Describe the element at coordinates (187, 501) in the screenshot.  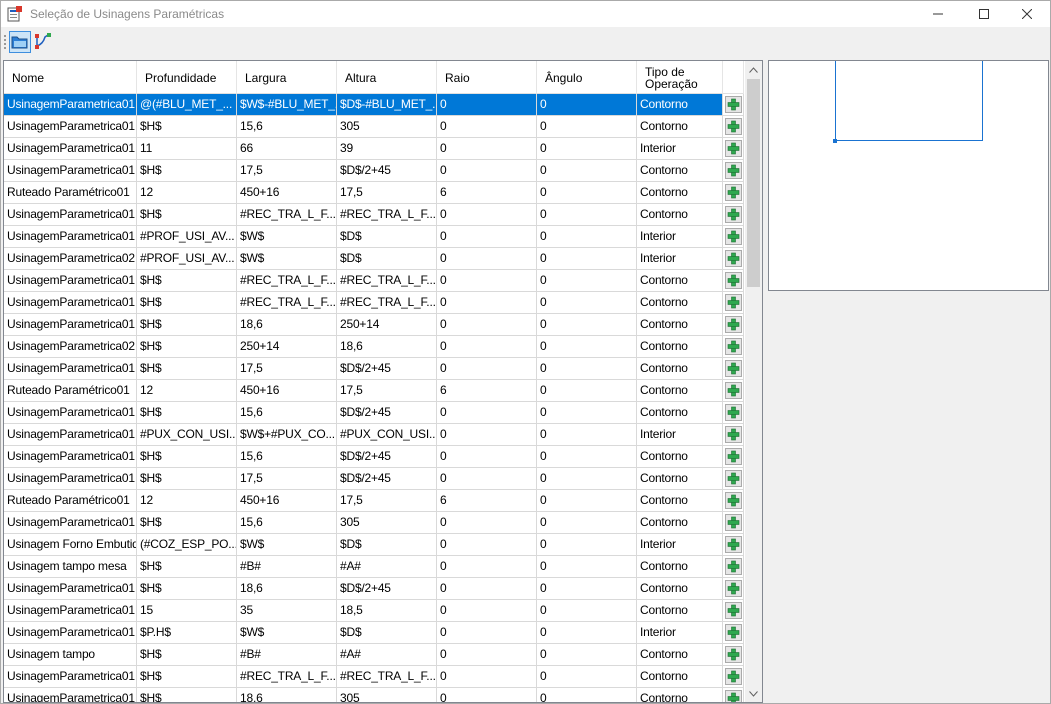
I see `col-profundidade-cell: 12` at that location.